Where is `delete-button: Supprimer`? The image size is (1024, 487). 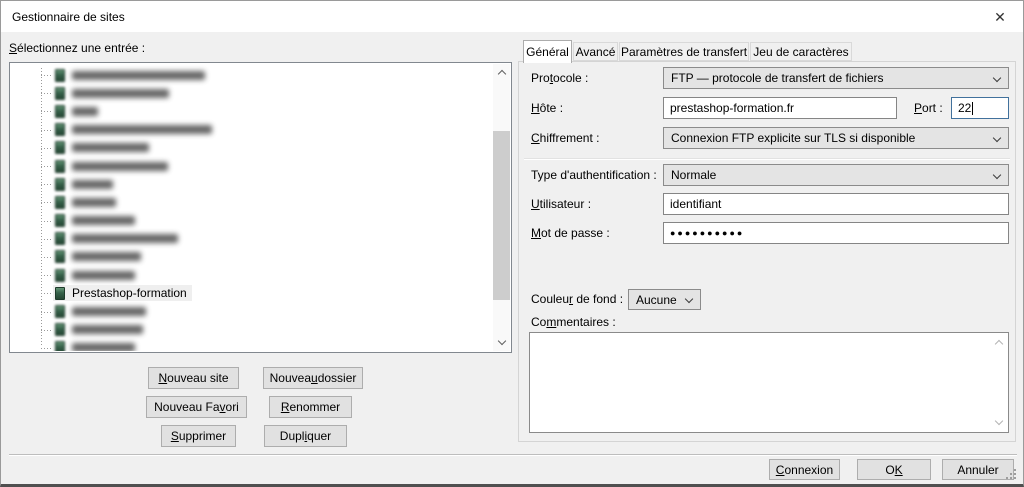
delete-button: Supprimer is located at coordinates (198, 436).